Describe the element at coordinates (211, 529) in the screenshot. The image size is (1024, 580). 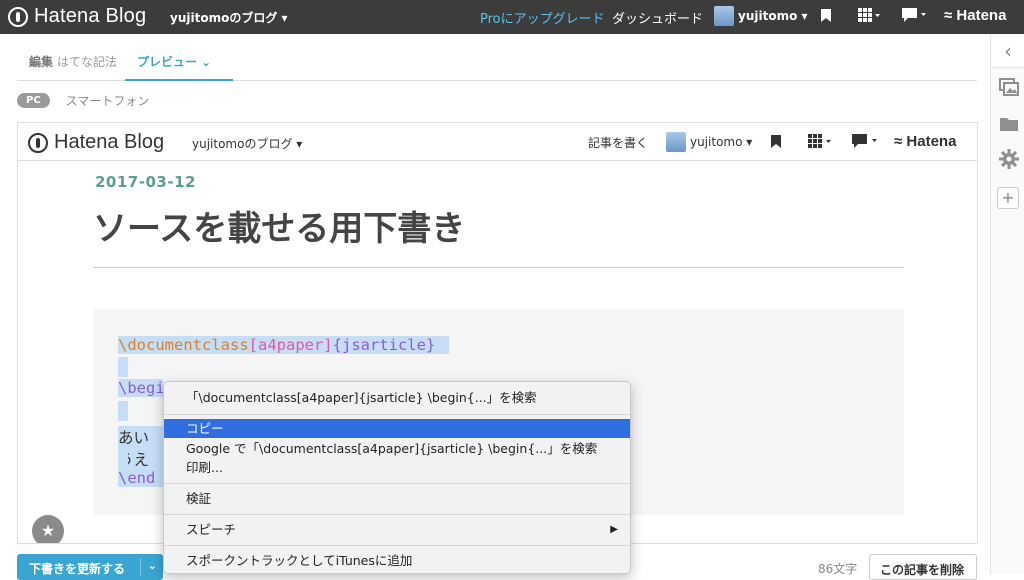
I see `menu-item-speech-label: スピーチ` at that location.